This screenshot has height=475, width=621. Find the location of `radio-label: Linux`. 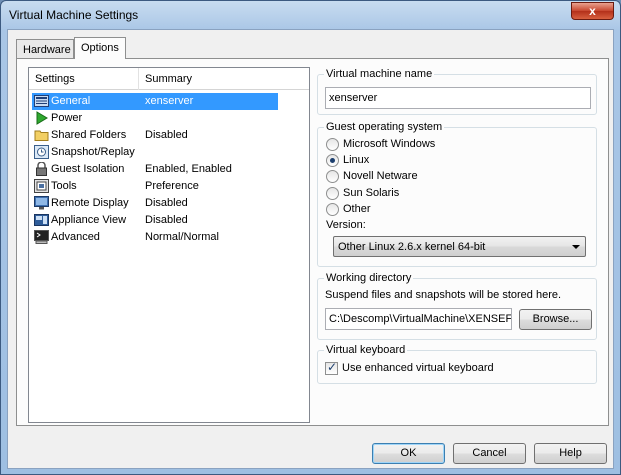

radio-label: Linux is located at coordinates (356, 160).